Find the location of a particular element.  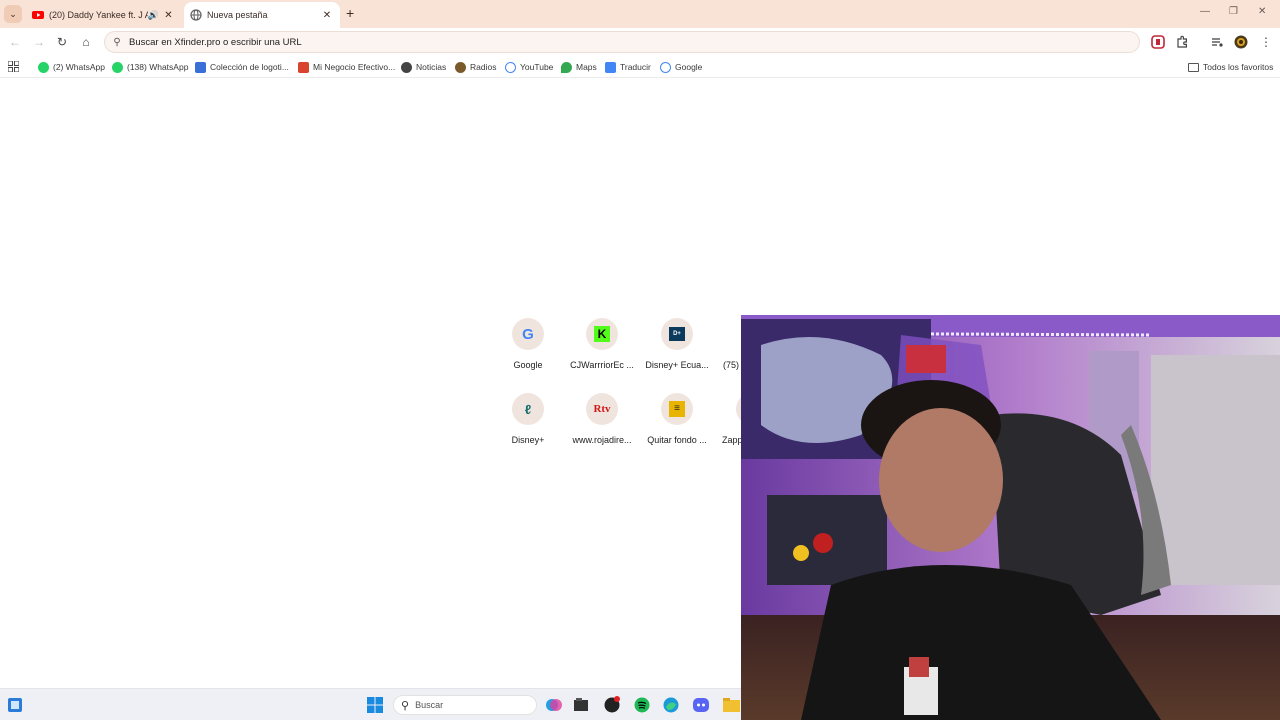

tab-youtube: (20) Daddy Yankee ft. J Alvarez 🔊 ✕ is located at coordinates (103, 15).